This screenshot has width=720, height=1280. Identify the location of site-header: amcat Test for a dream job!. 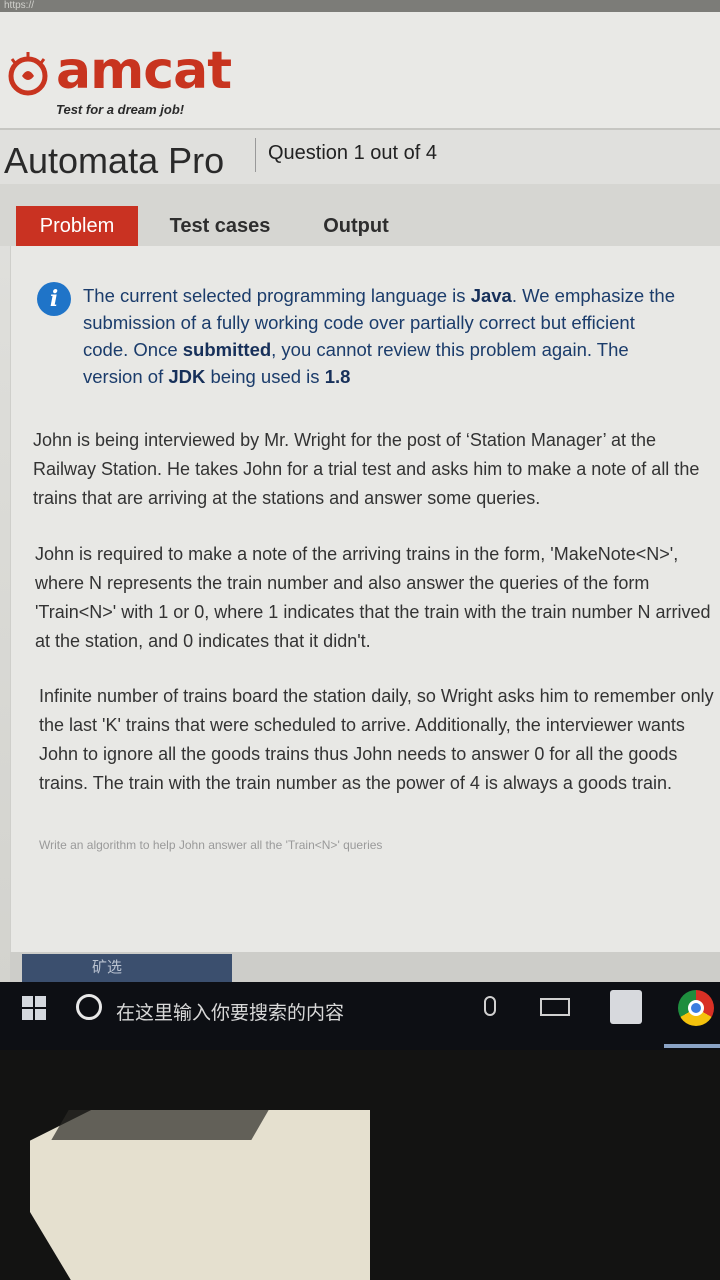
(360, 70).